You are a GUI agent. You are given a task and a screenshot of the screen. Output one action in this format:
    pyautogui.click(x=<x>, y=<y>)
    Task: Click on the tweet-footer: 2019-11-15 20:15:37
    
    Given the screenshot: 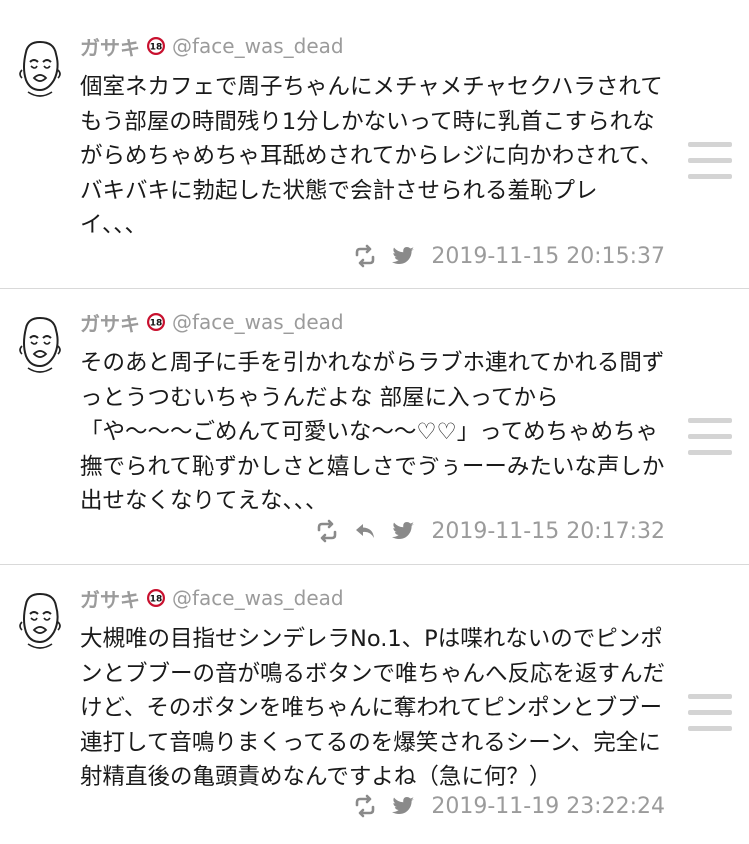 What is the action you would take?
    pyautogui.click(x=509, y=256)
    